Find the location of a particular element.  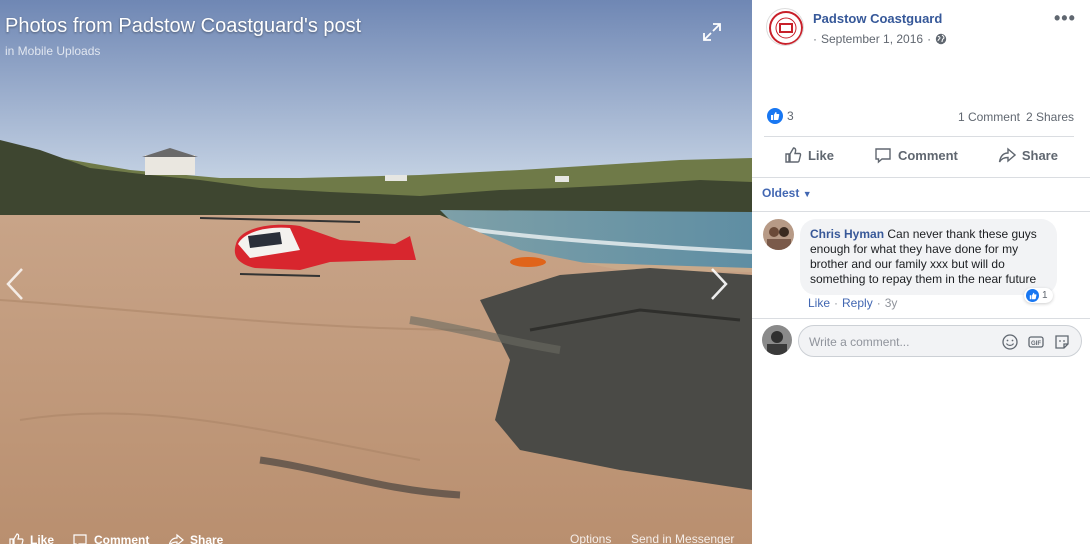

comment-actions: Like · Reply · 3y is located at coordinates (852, 303).